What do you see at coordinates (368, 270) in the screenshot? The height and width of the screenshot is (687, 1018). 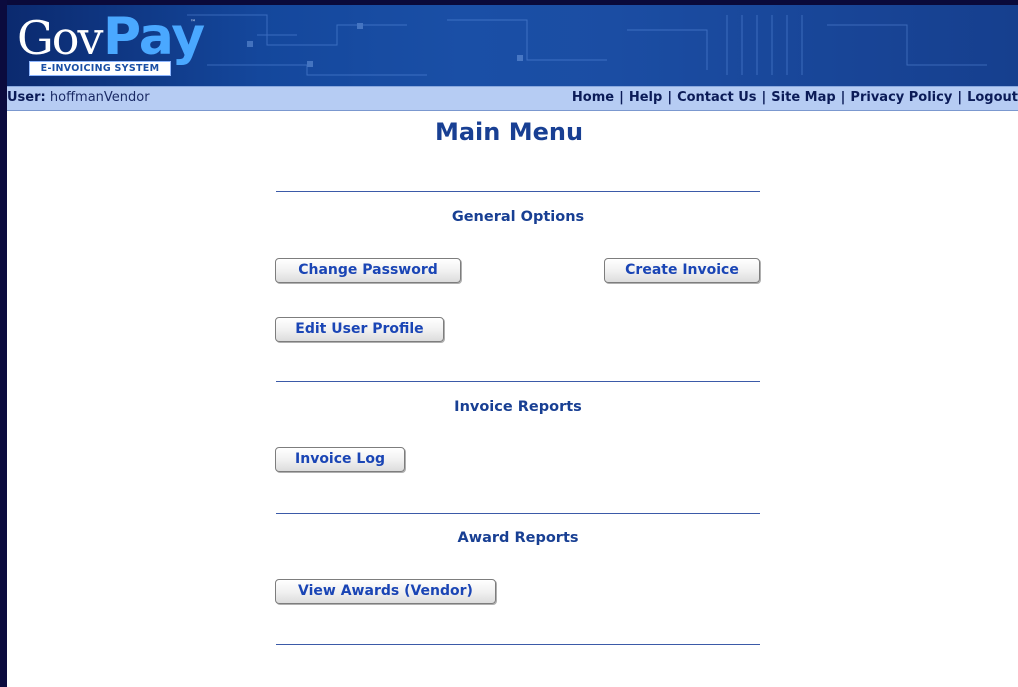 I see `change-password-button: Change Password` at bounding box center [368, 270].